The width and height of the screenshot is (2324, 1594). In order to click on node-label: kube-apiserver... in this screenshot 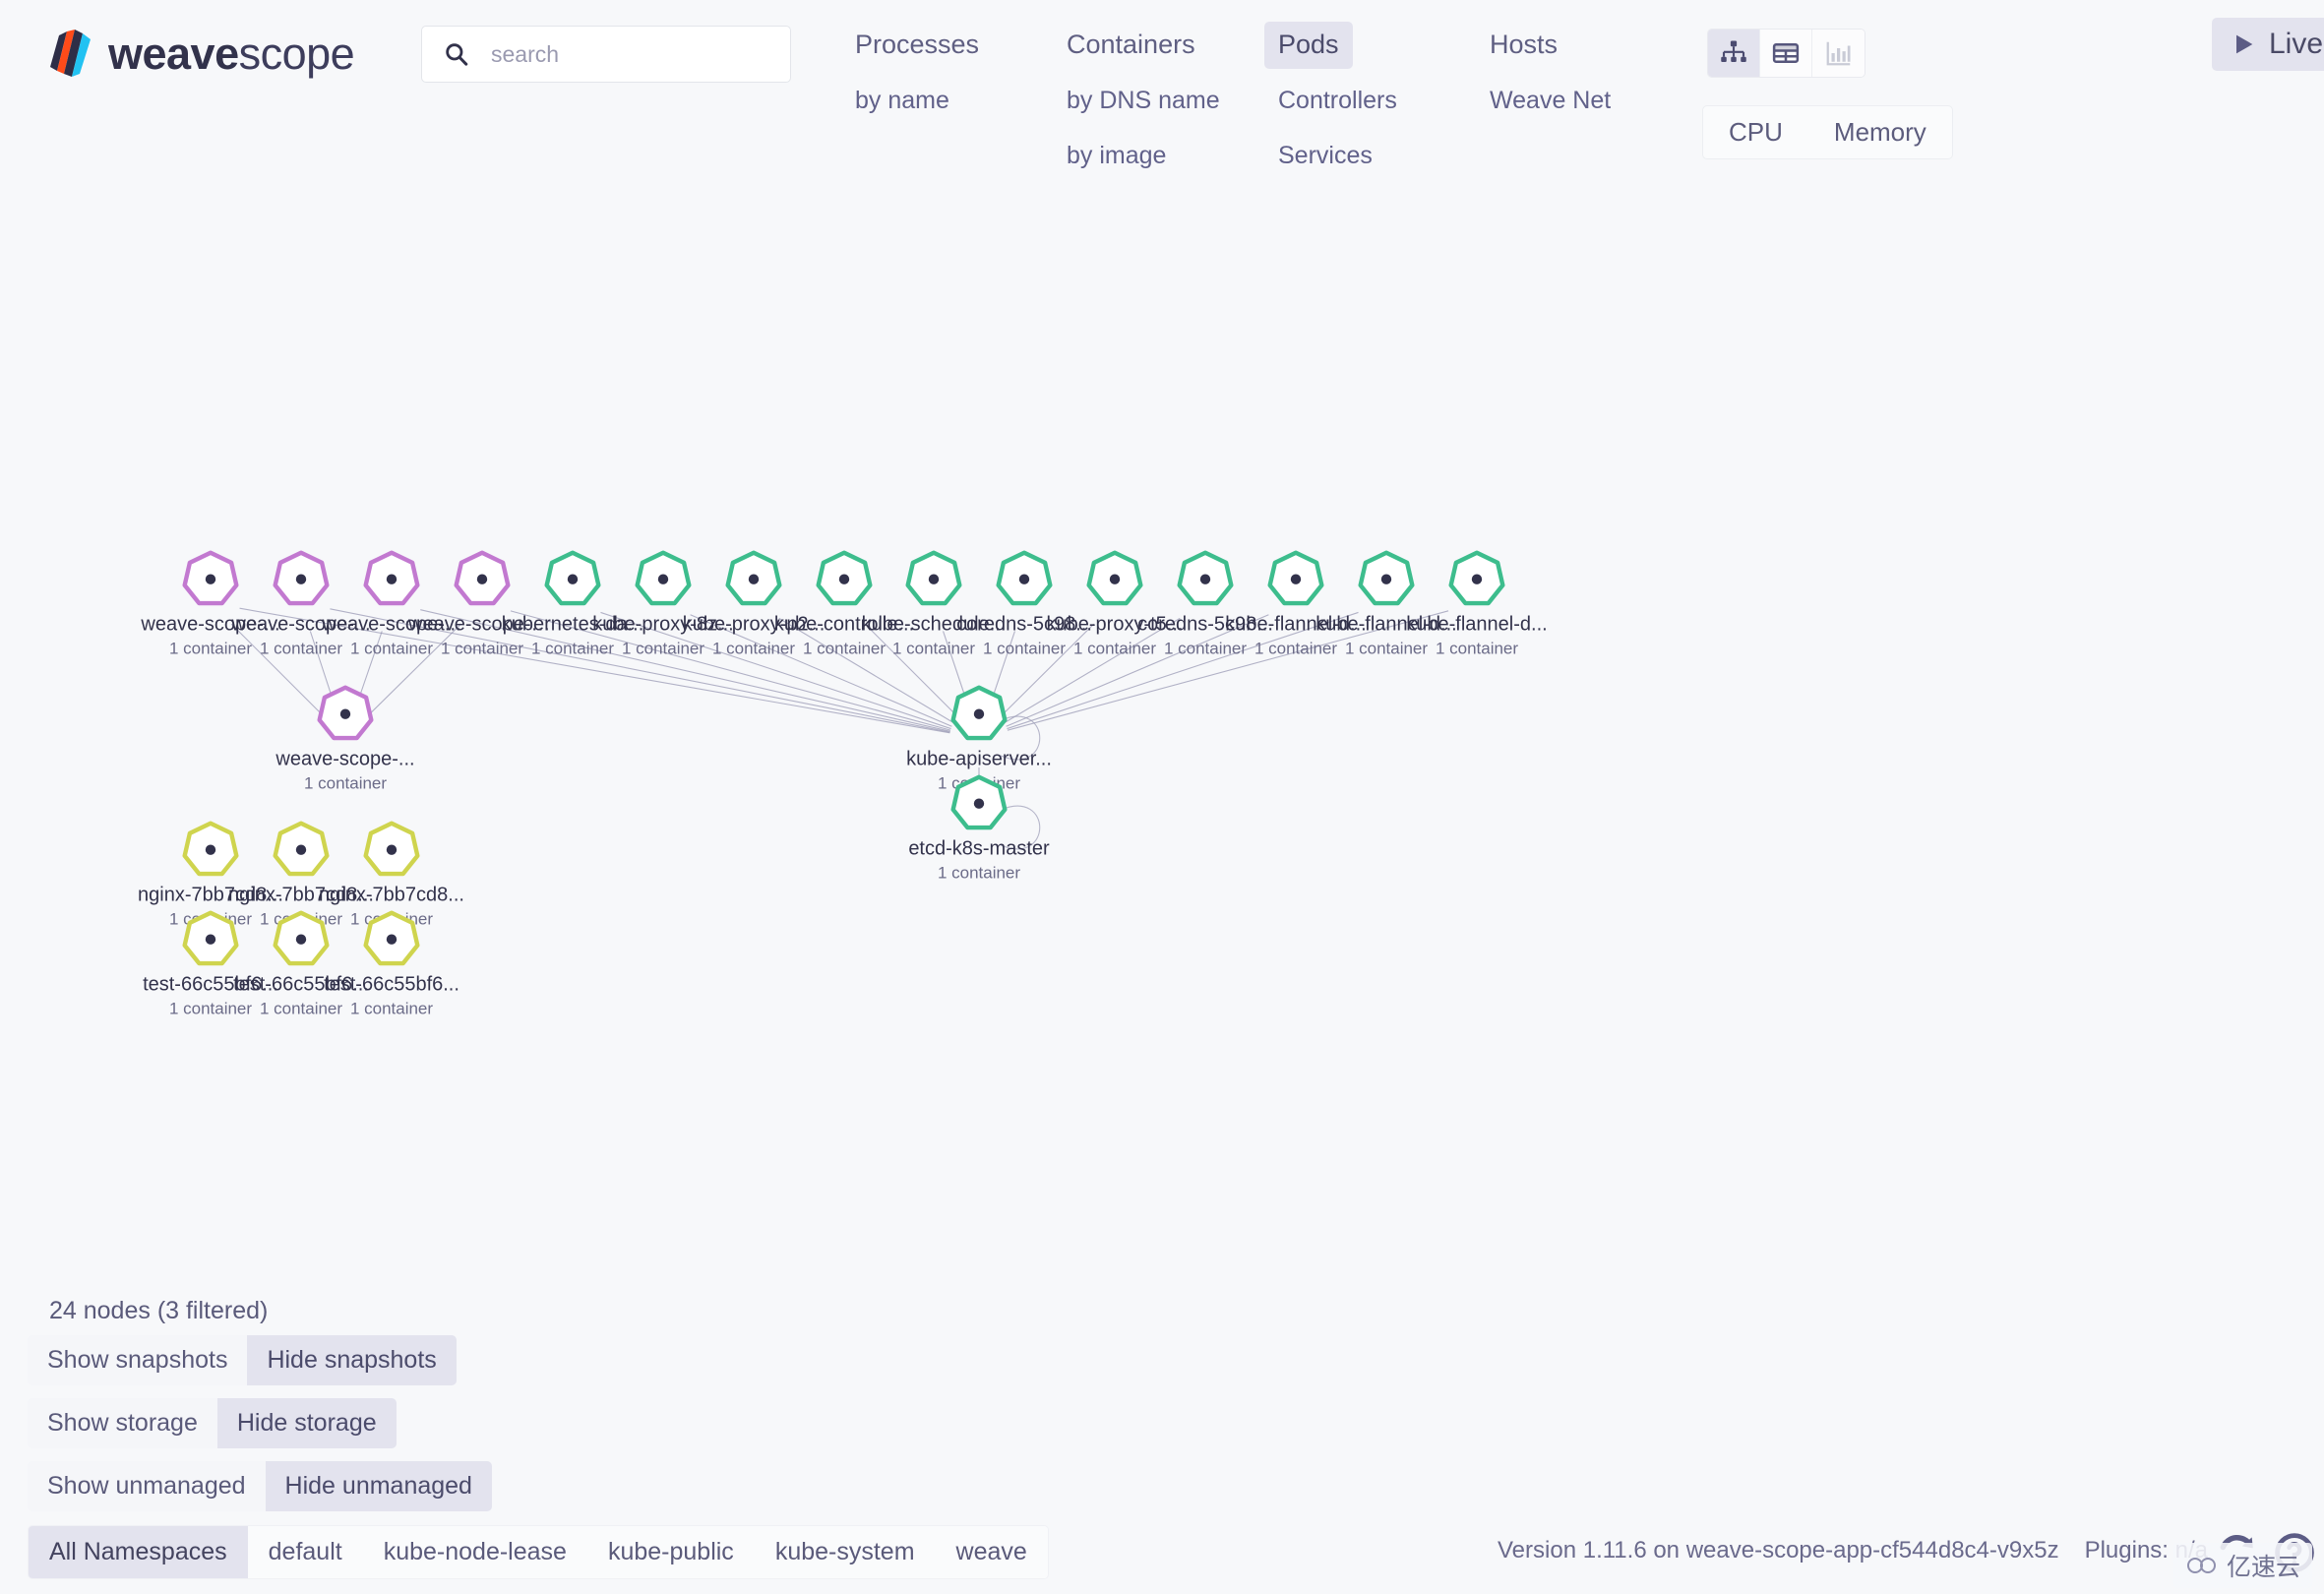, I will do `click(979, 759)`.